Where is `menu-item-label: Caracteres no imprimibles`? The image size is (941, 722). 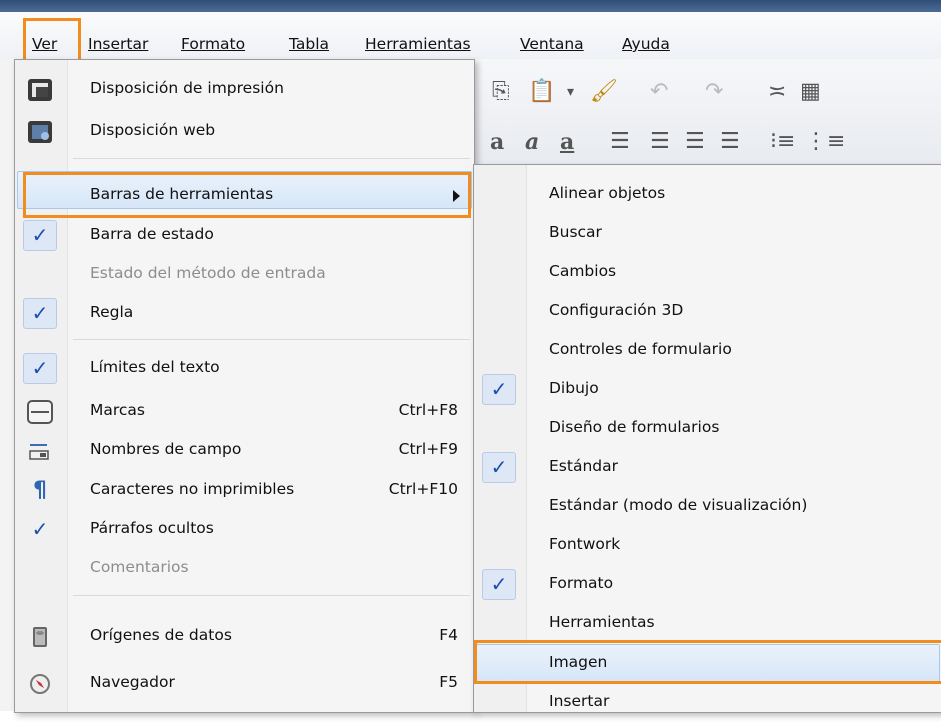
menu-item-label: Caracteres no imprimibles is located at coordinates (192, 489).